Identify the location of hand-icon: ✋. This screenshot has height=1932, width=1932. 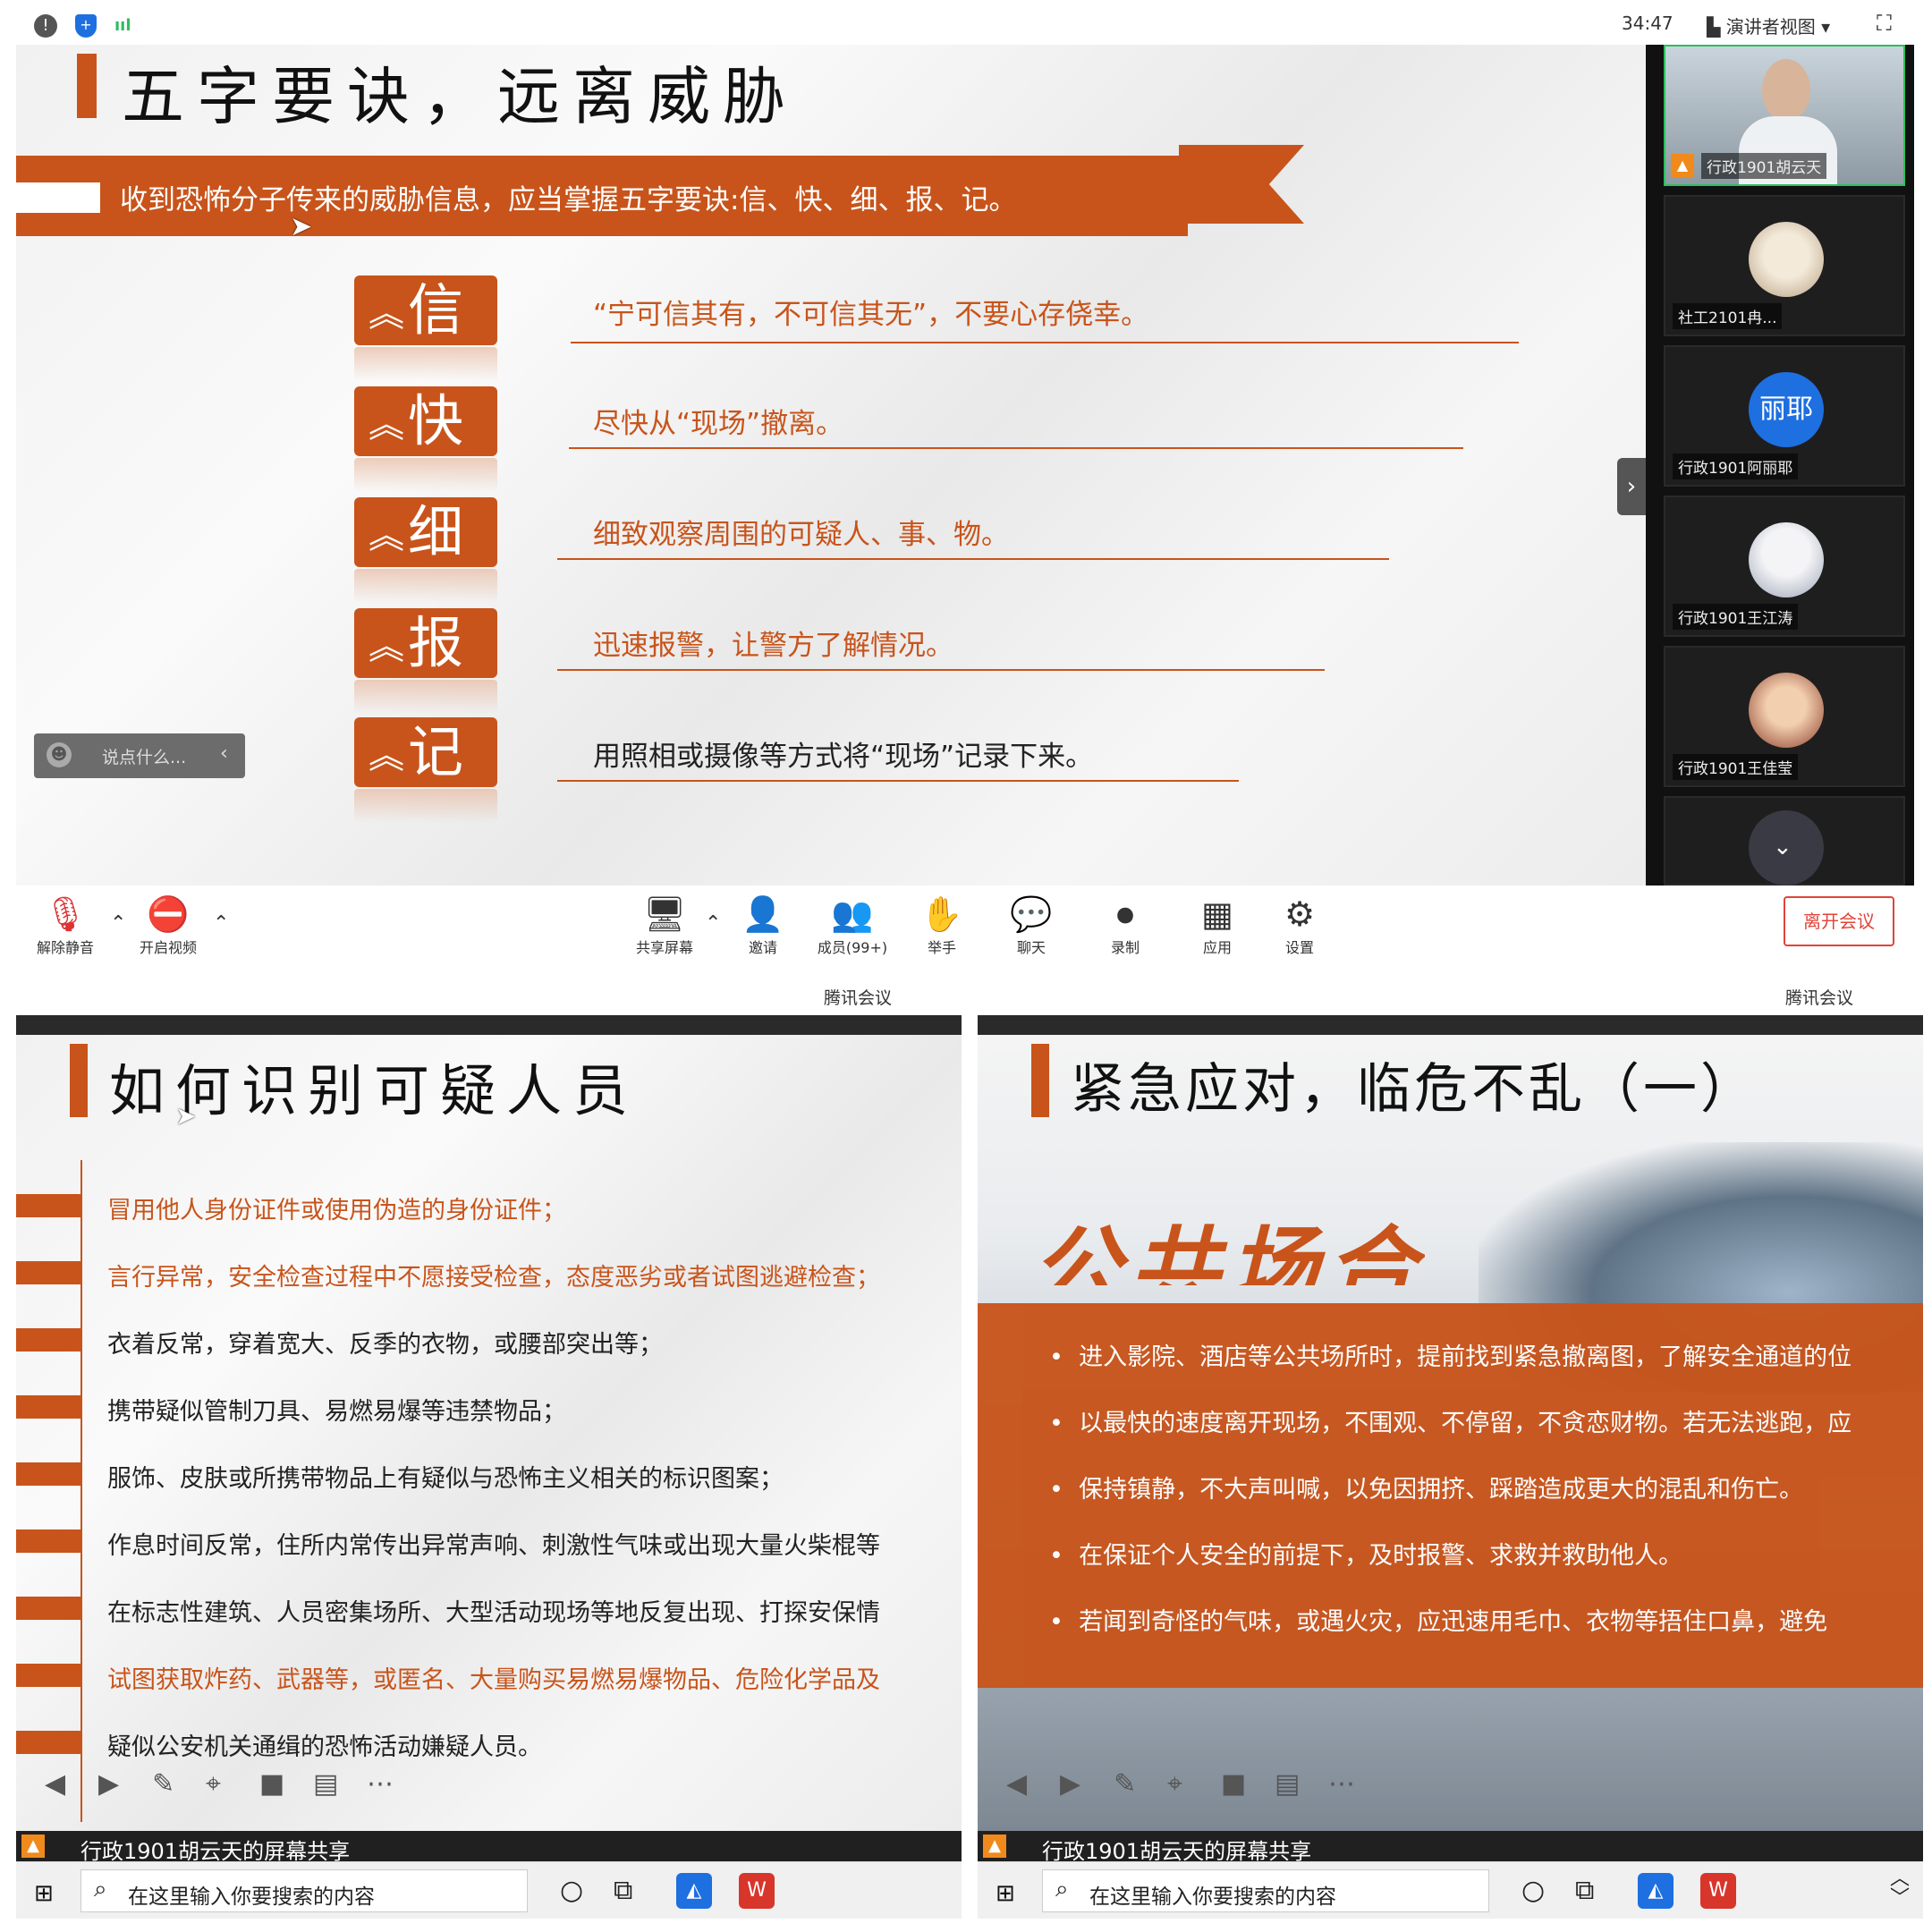
(941, 914).